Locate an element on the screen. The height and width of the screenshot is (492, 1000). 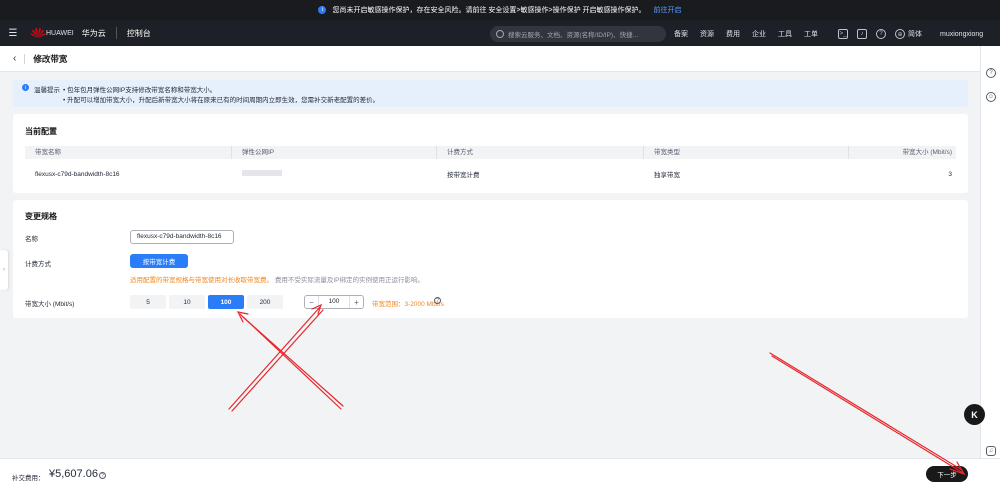
bandwidth-type-cell: 独享带宽 is located at coordinates (667, 175).